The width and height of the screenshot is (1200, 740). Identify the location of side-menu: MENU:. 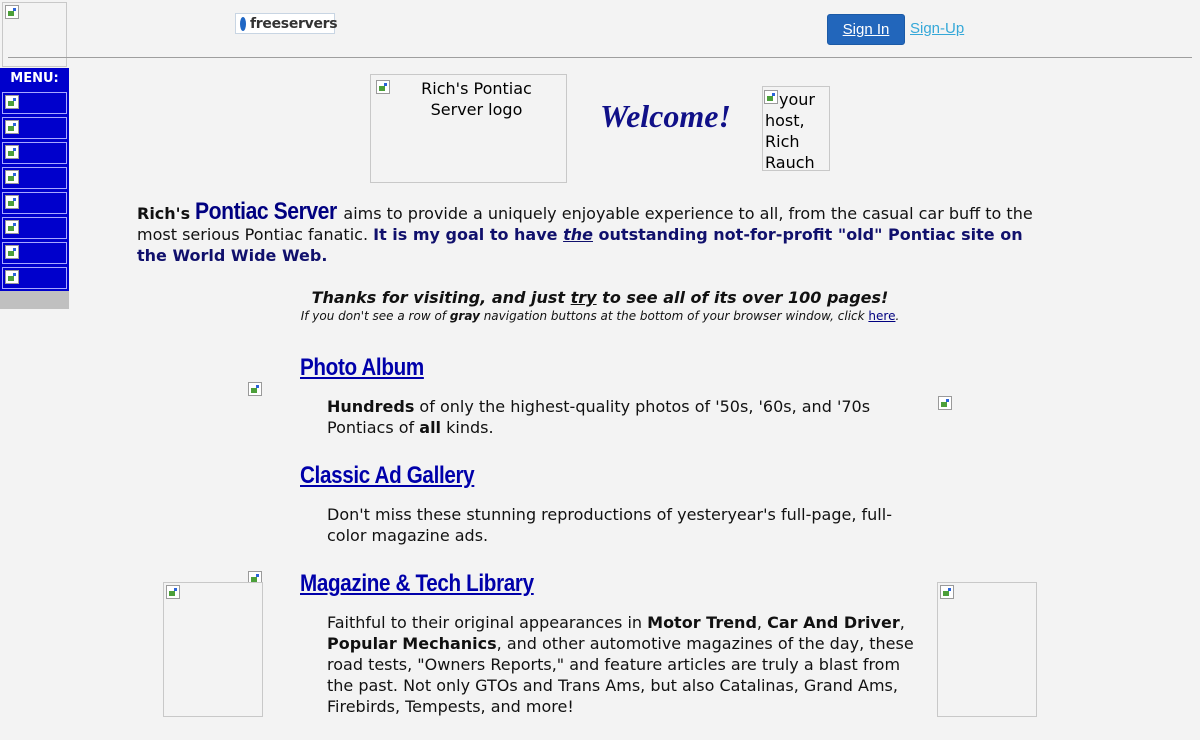
(34, 188).